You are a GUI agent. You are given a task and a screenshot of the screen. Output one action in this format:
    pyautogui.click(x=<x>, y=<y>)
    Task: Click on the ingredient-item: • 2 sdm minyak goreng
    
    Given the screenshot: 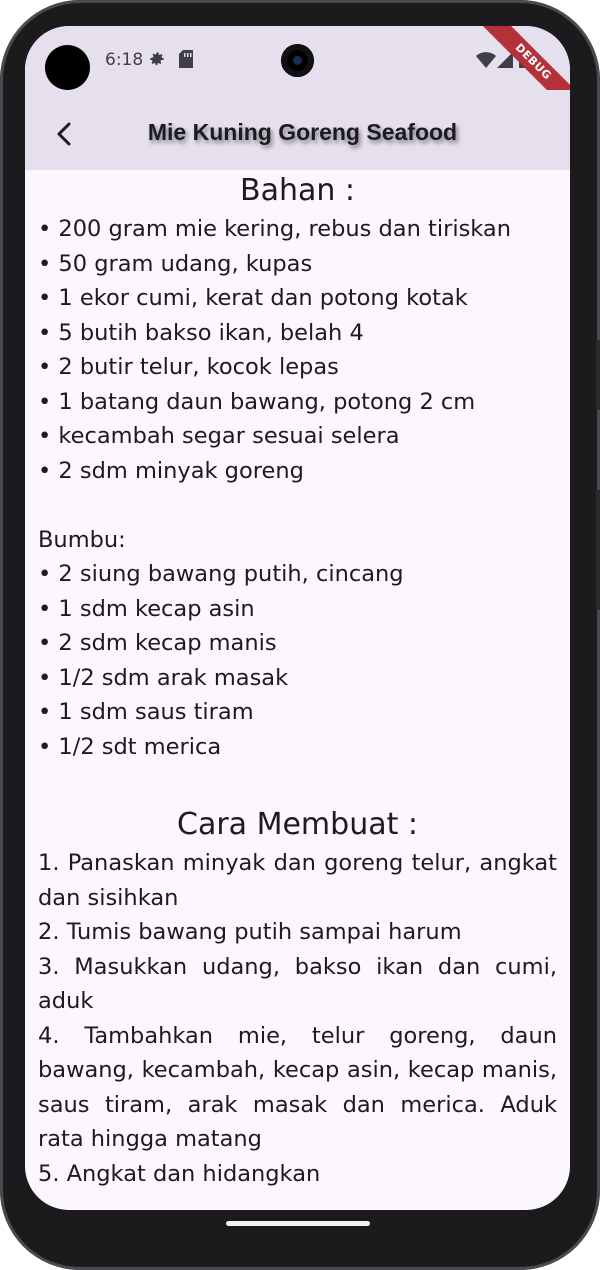 What is the action you would take?
    pyautogui.click(x=171, y=470)
    